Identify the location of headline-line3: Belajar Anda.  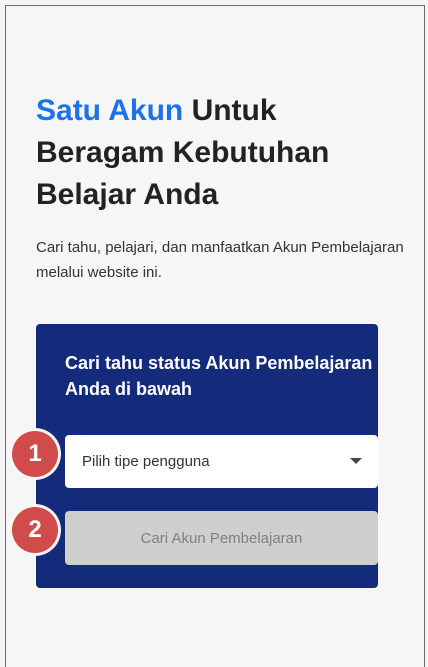
(127, 194).